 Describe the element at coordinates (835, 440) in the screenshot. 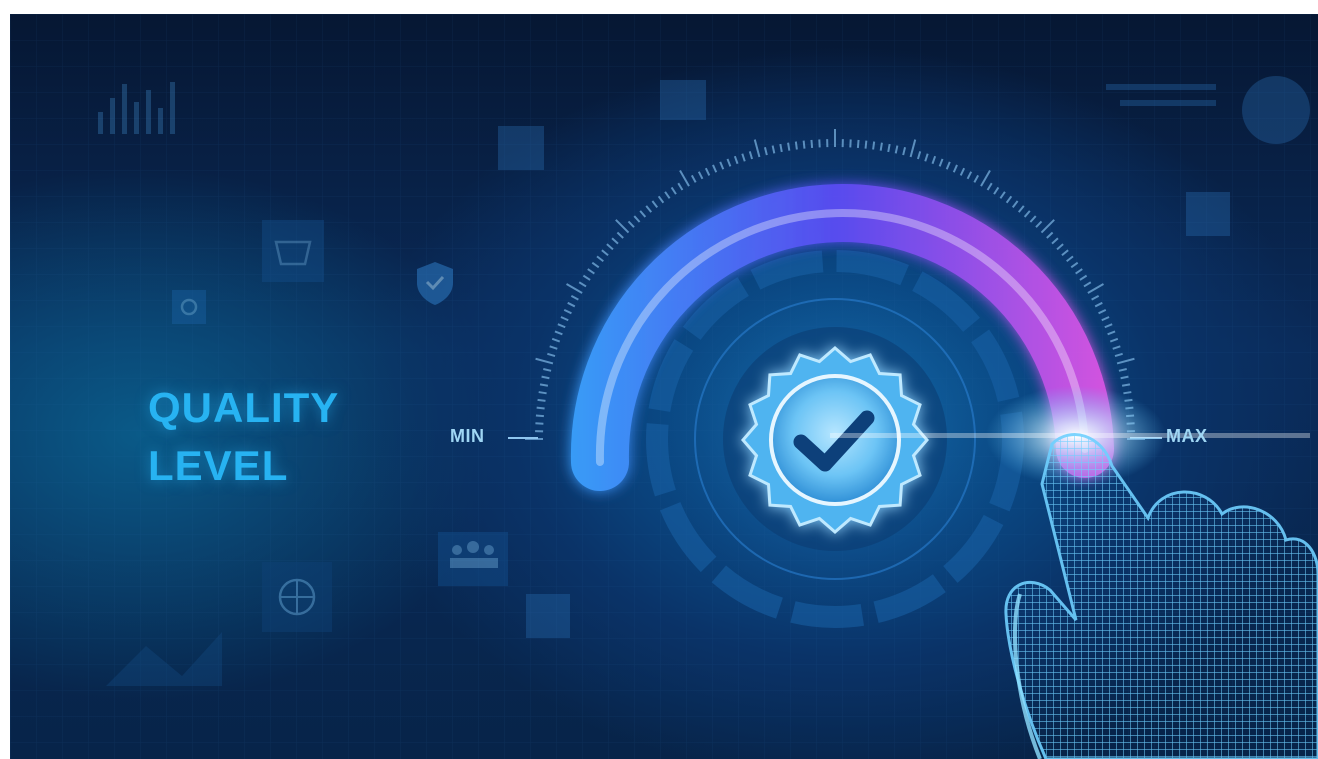

I see `check-badge-icon` at that location.